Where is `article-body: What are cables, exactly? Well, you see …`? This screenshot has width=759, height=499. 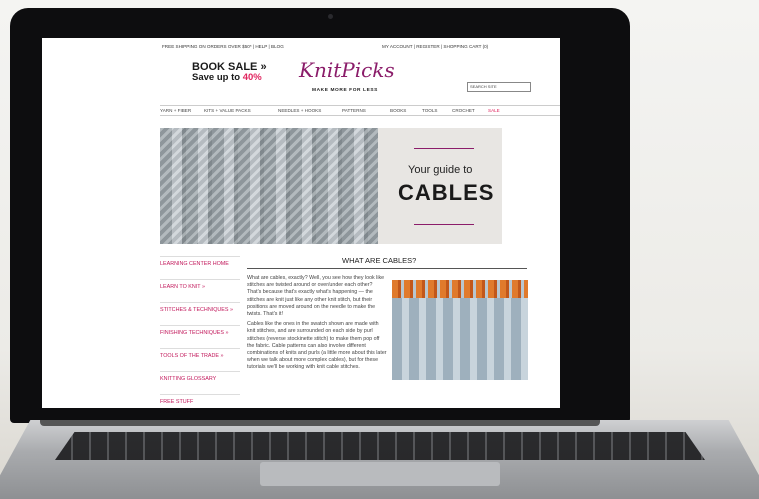
article-body: What are cables, exactly? Well, you see … is located at coordinates (317, 323).